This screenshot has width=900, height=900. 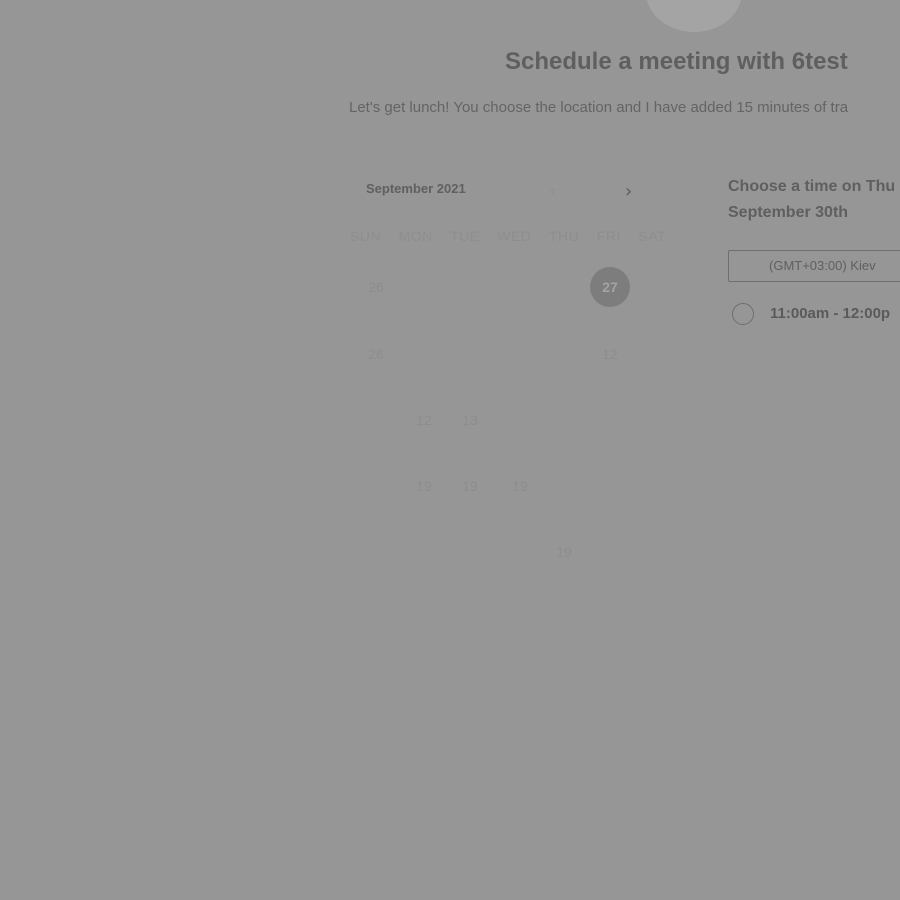 I want to click on page-title: Schedule a meeting with 6test, so click(x=676, y=61).